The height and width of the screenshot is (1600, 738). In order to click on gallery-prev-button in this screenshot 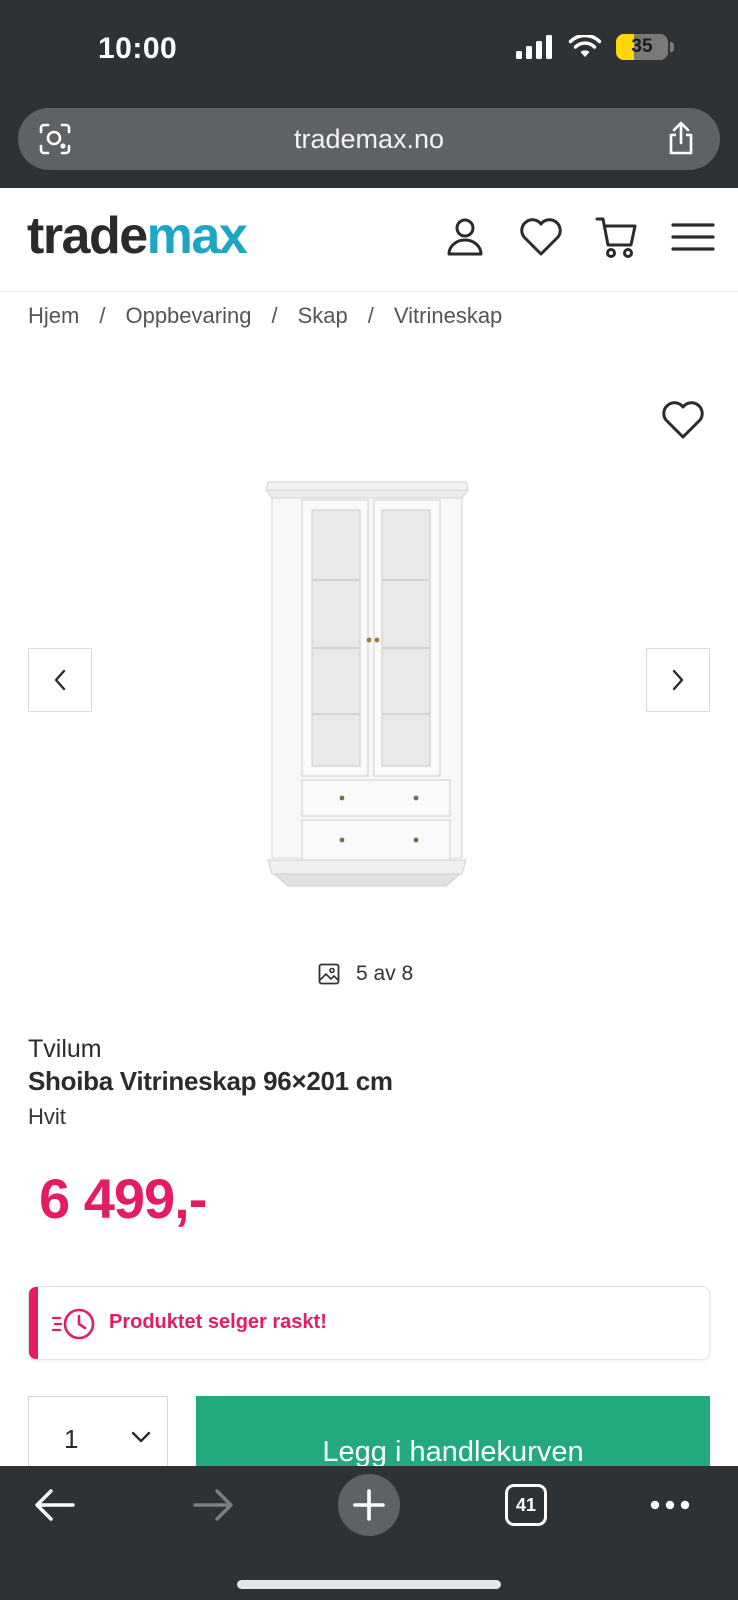, I will do `click(60, 680)`.